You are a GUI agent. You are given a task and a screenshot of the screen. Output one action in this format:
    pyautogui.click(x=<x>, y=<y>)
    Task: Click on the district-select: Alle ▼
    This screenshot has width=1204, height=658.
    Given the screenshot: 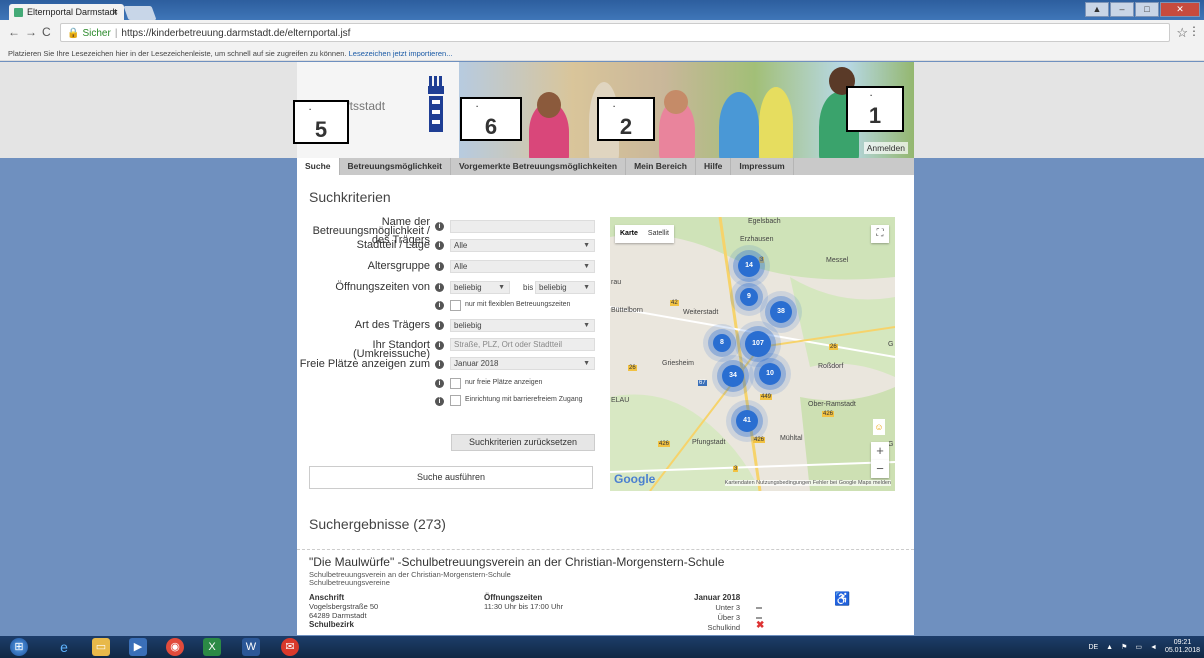 What is the action you would take?
    pyautogui.click(x=522, y=245)
    